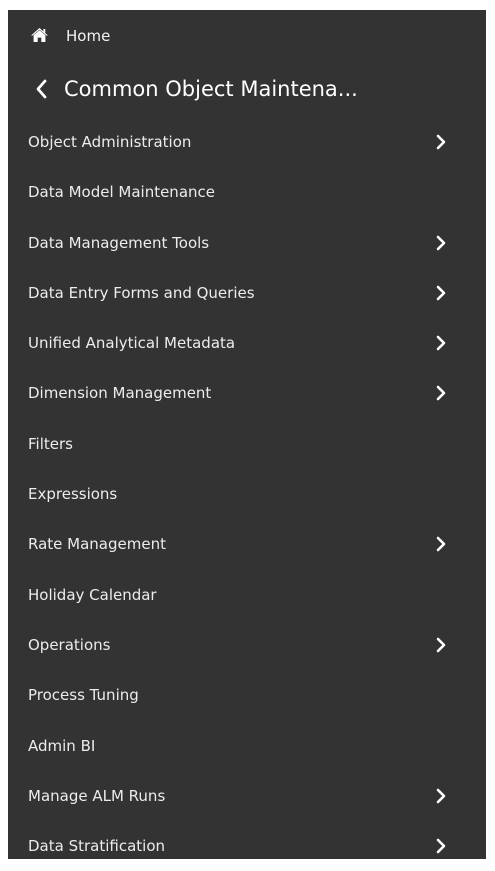  Describe the element at coordinates (247, 544) in the screenshot. I see `menu-item-rate-management: Rate Management` at that location.